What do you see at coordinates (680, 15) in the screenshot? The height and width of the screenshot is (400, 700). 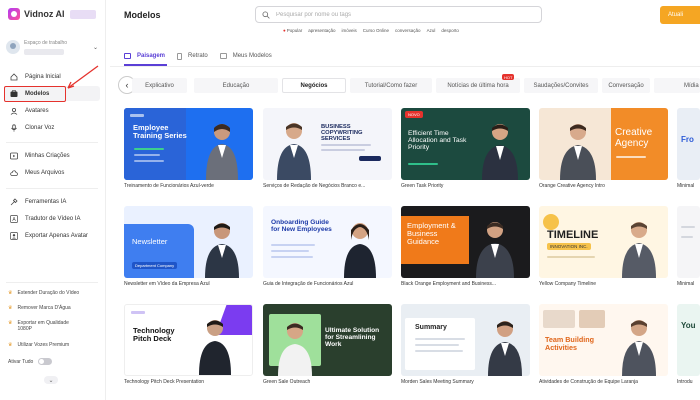 I see `upgrade-button: Atuali` at bounding box center [680, 15].